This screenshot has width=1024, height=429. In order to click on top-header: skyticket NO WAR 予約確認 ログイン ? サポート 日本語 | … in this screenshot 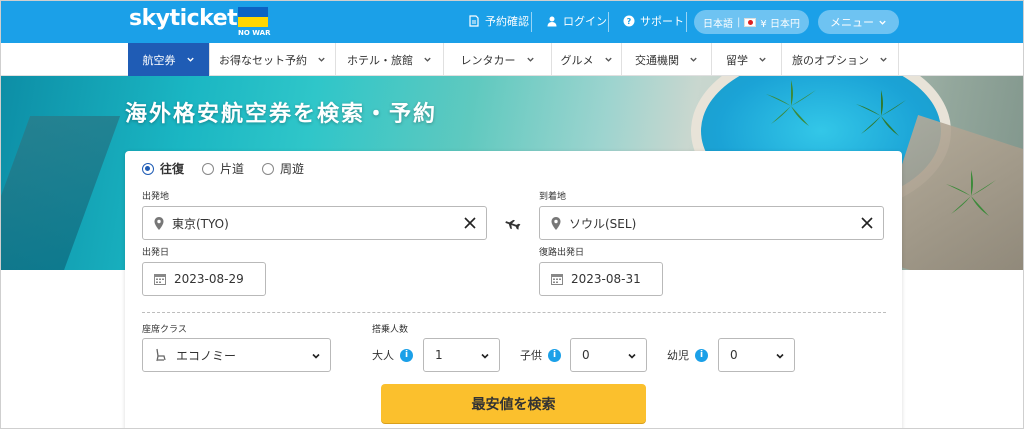, I will do `click(512, 22)`.